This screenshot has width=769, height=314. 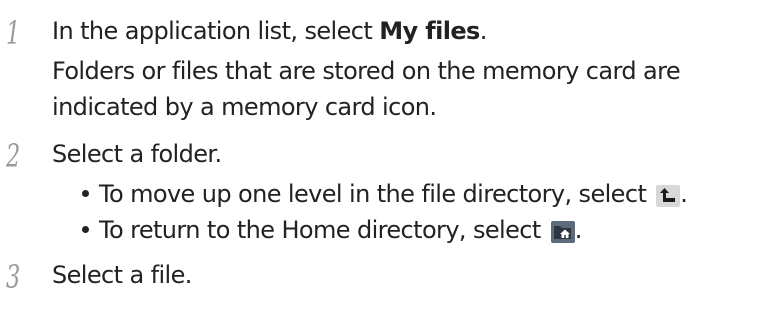 I want to click on step-3-text: Select a file., so click(x=122, y=275).